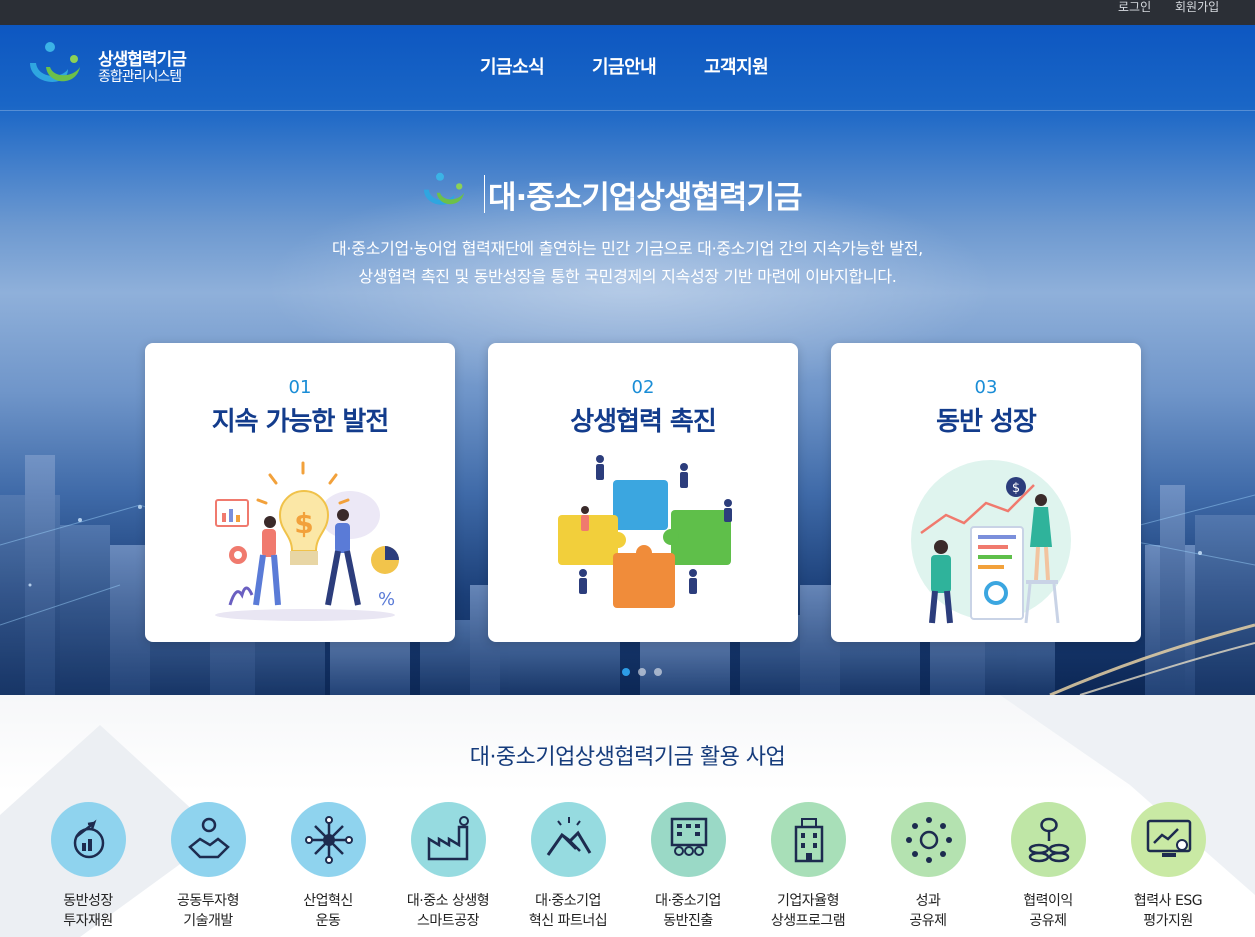  Describe the element at coordinates (736, 66) in the screenshot. I see `nav-customer-support: 고객지원` at that location.